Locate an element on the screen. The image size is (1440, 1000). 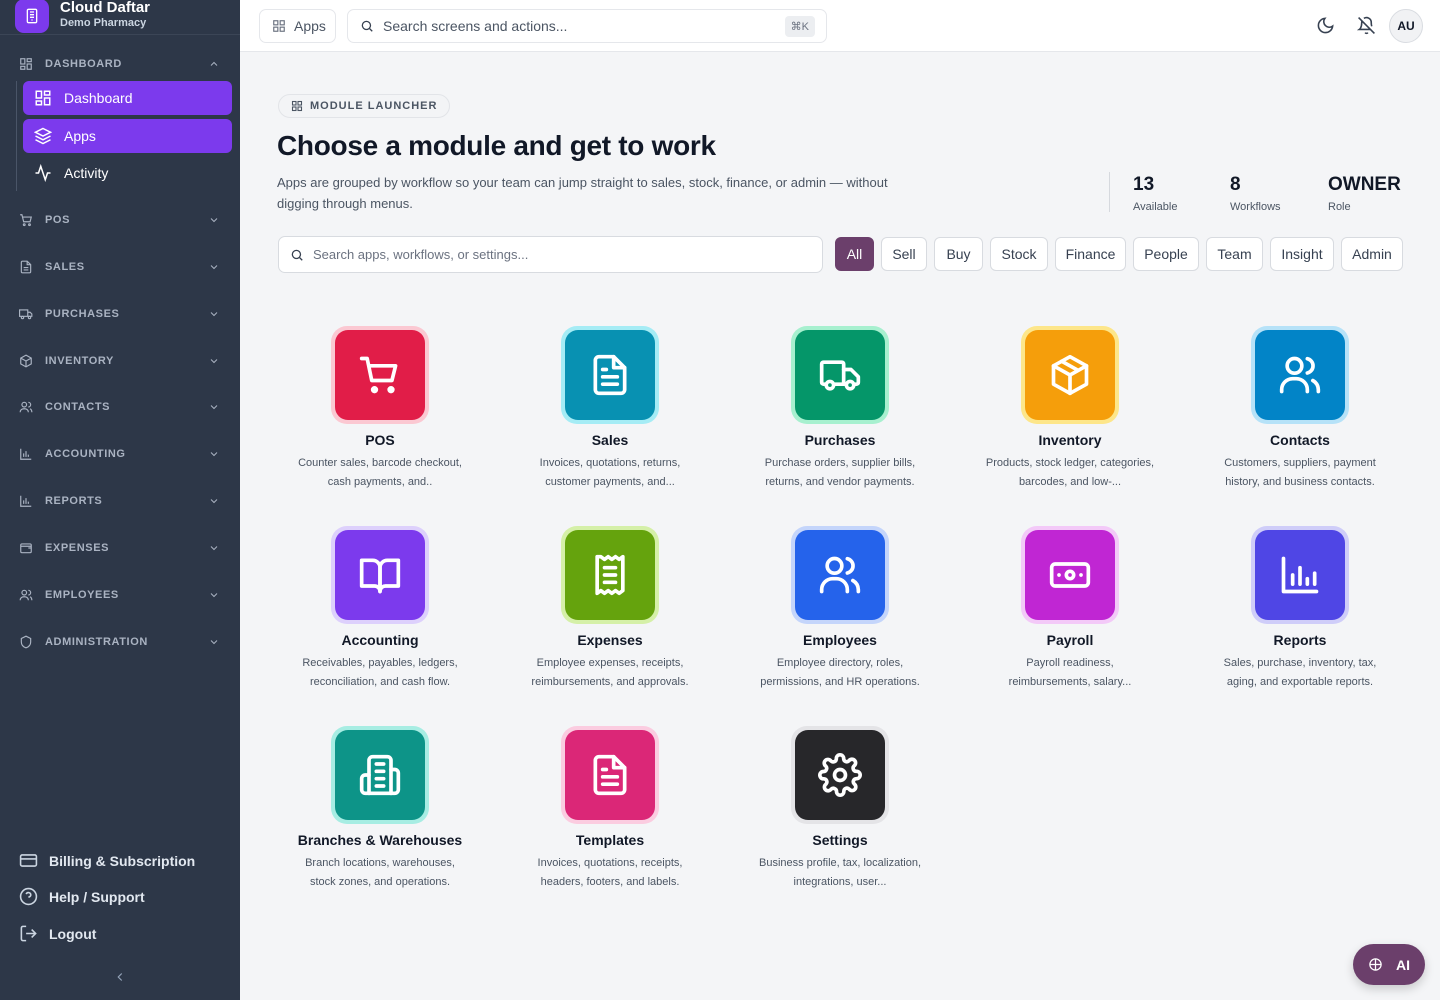
logout-link: Logout is located at coordinates (57, 933).